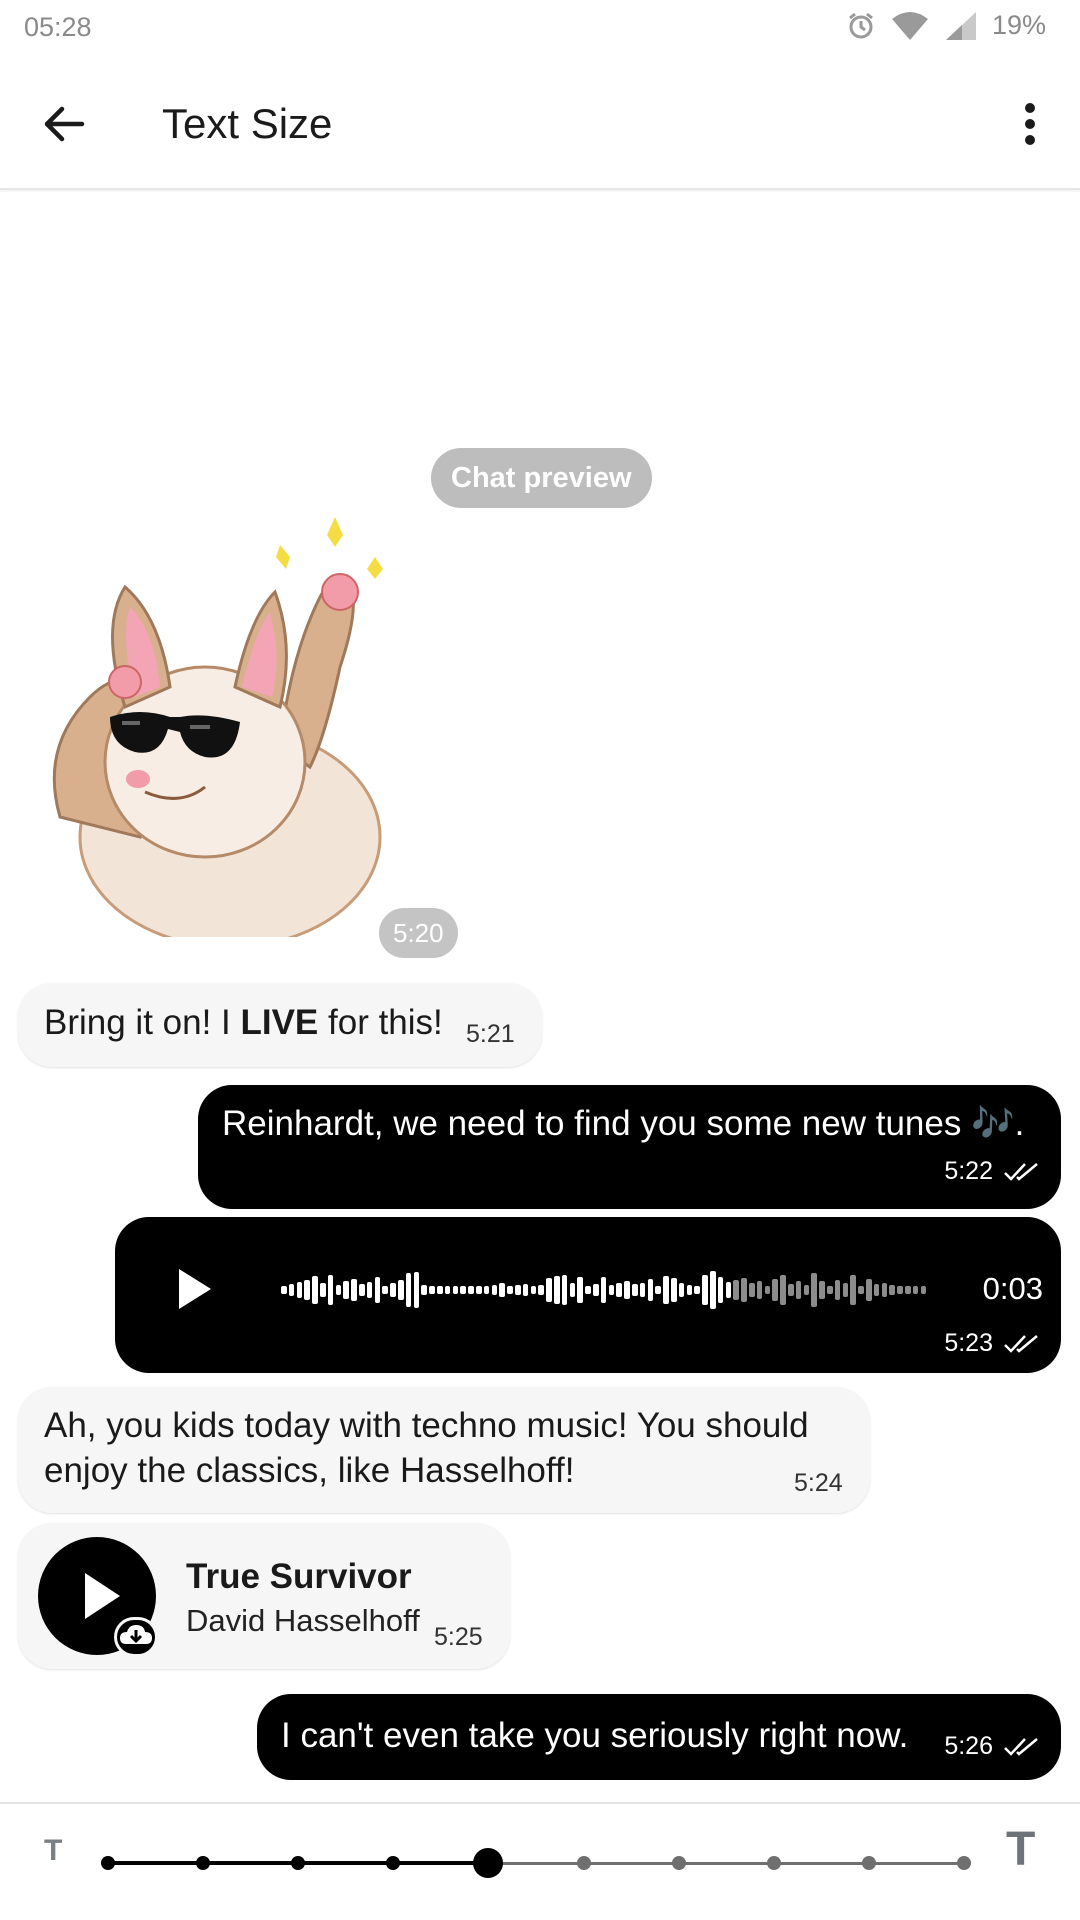  I want to click on arrow-left-icon, so click(64, 124).